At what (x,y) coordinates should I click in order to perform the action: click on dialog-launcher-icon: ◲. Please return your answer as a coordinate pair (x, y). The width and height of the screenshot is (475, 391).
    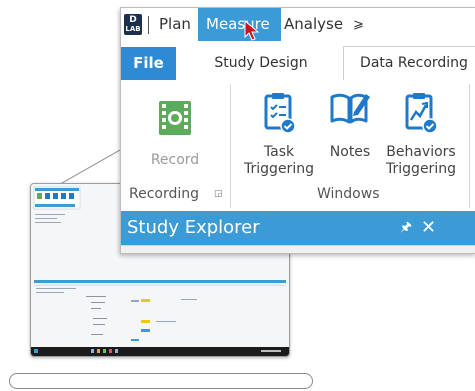
    Looking at the image, I should click on (218, 194).